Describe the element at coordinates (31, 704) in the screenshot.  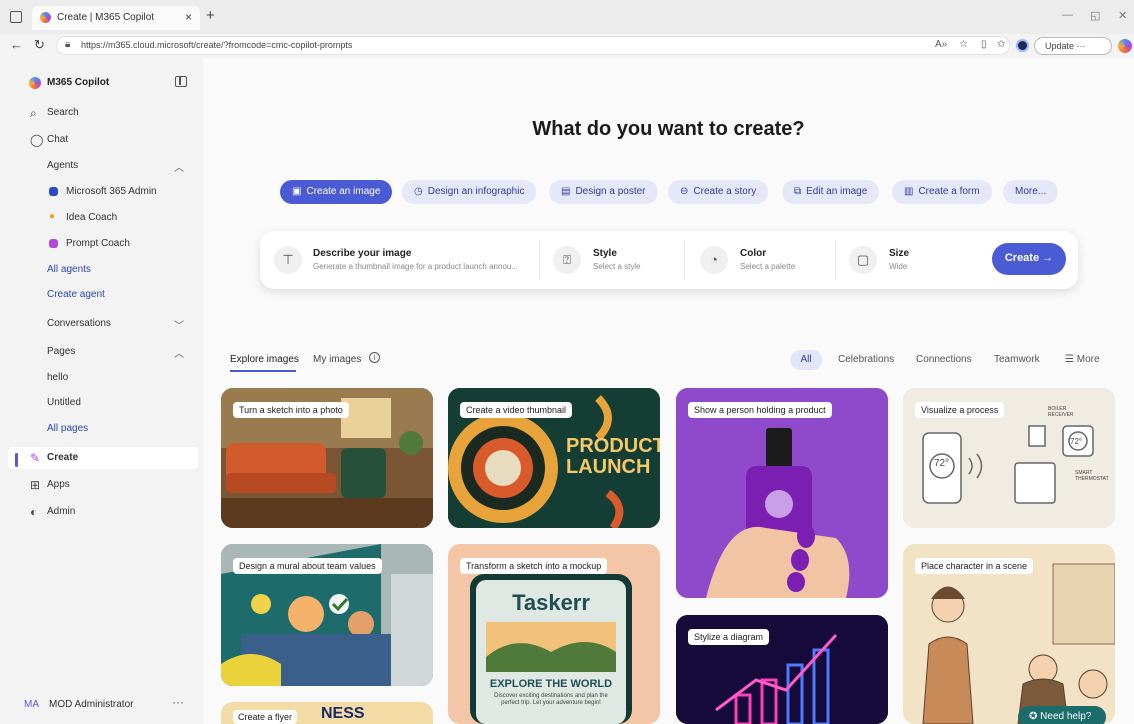
I see `user-avatar: MA` at that location.